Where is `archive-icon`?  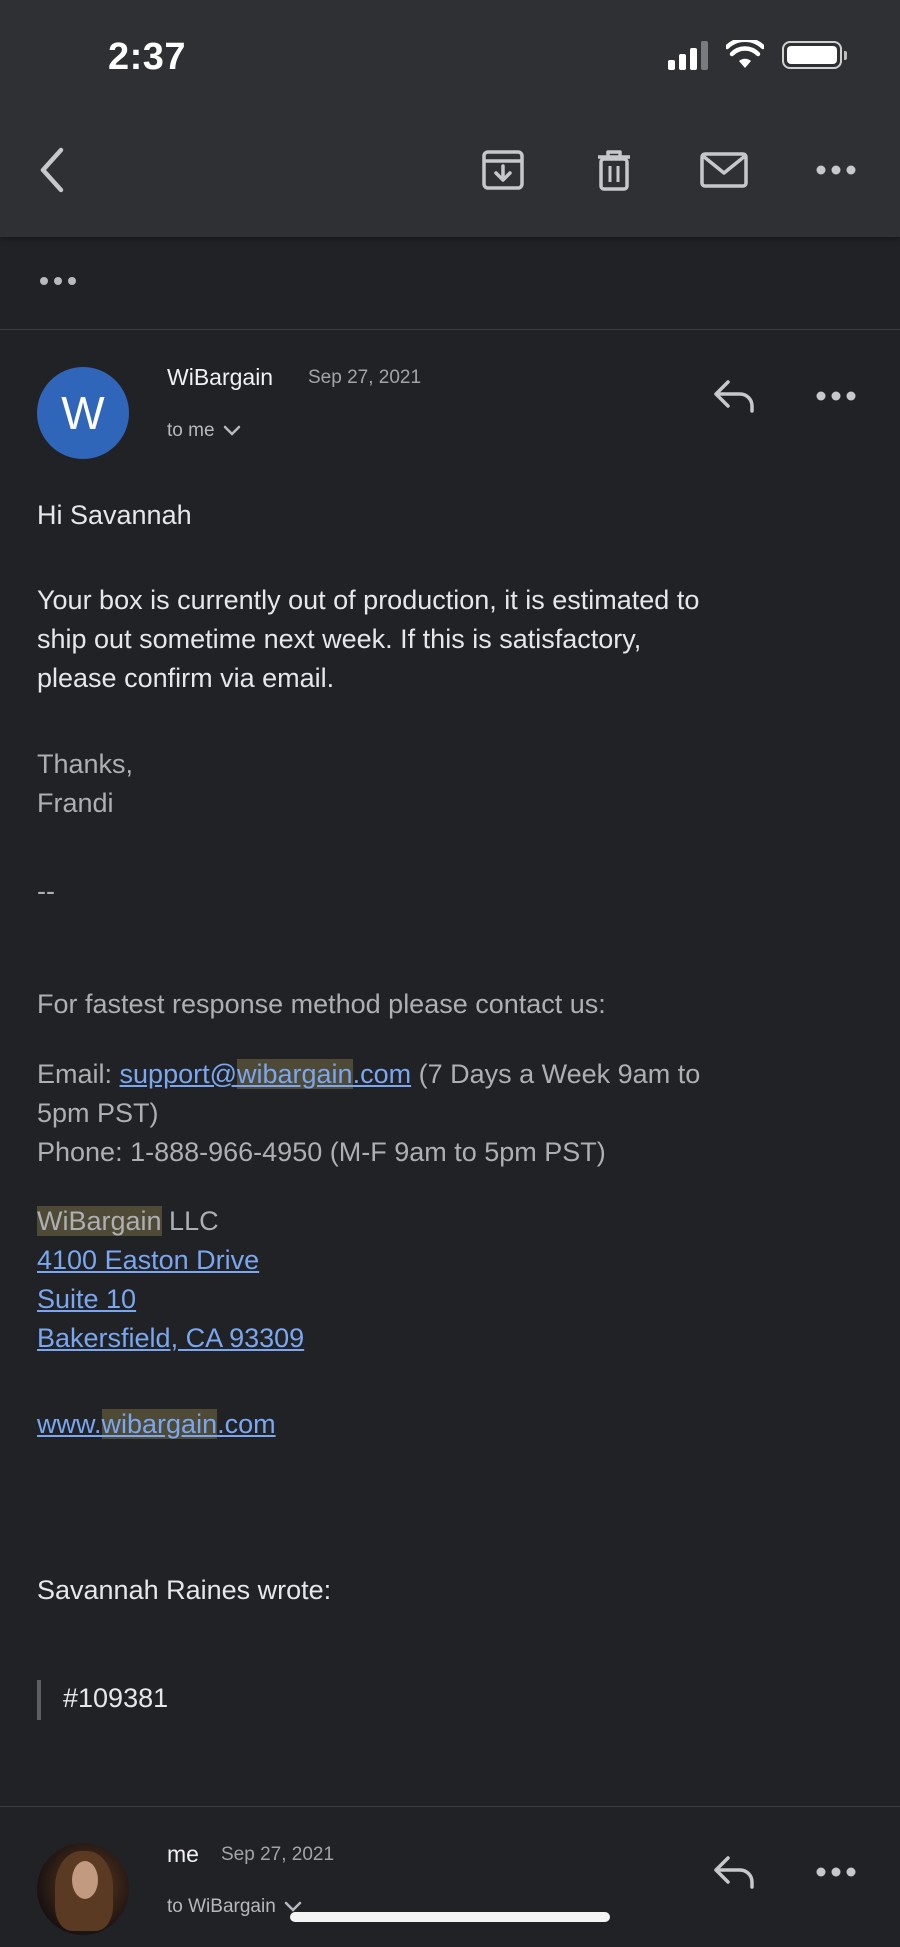 archive-icon is located at coordinates (503, 170).